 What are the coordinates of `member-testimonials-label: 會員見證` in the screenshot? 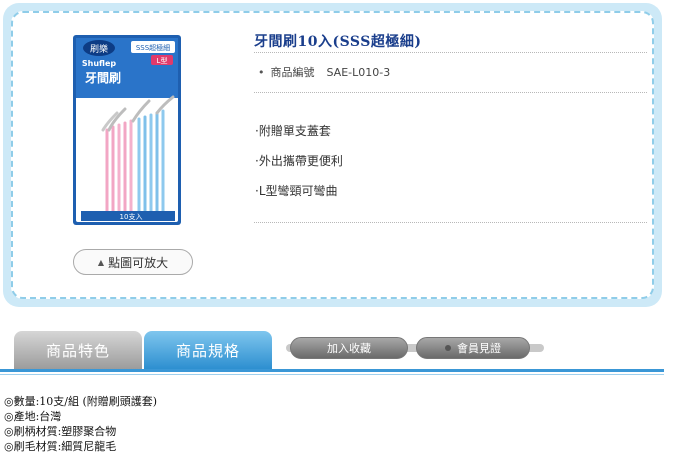 It's located at (479, 348).